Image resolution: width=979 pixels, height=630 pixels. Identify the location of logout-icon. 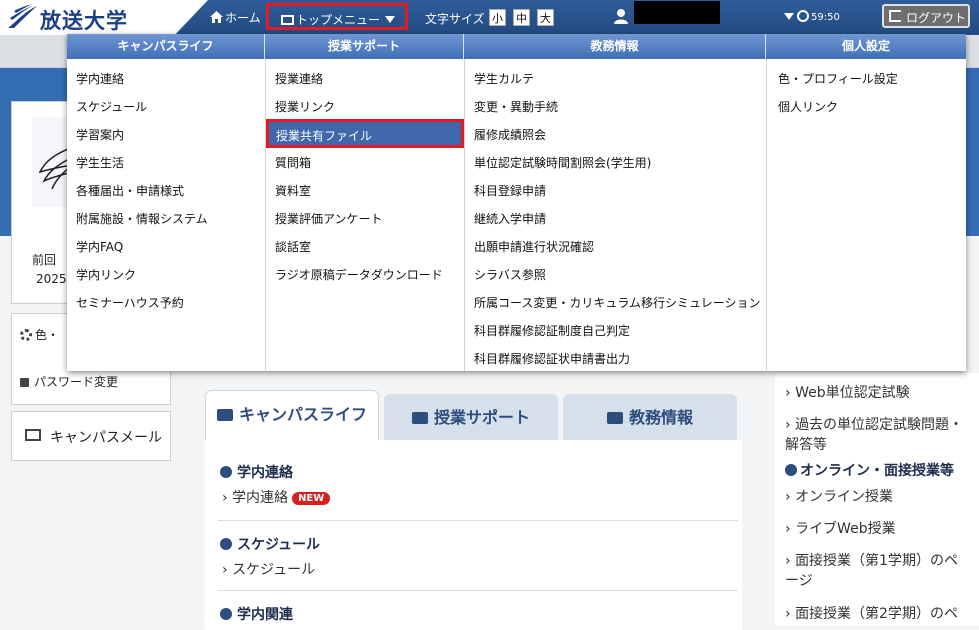
(895, 16).